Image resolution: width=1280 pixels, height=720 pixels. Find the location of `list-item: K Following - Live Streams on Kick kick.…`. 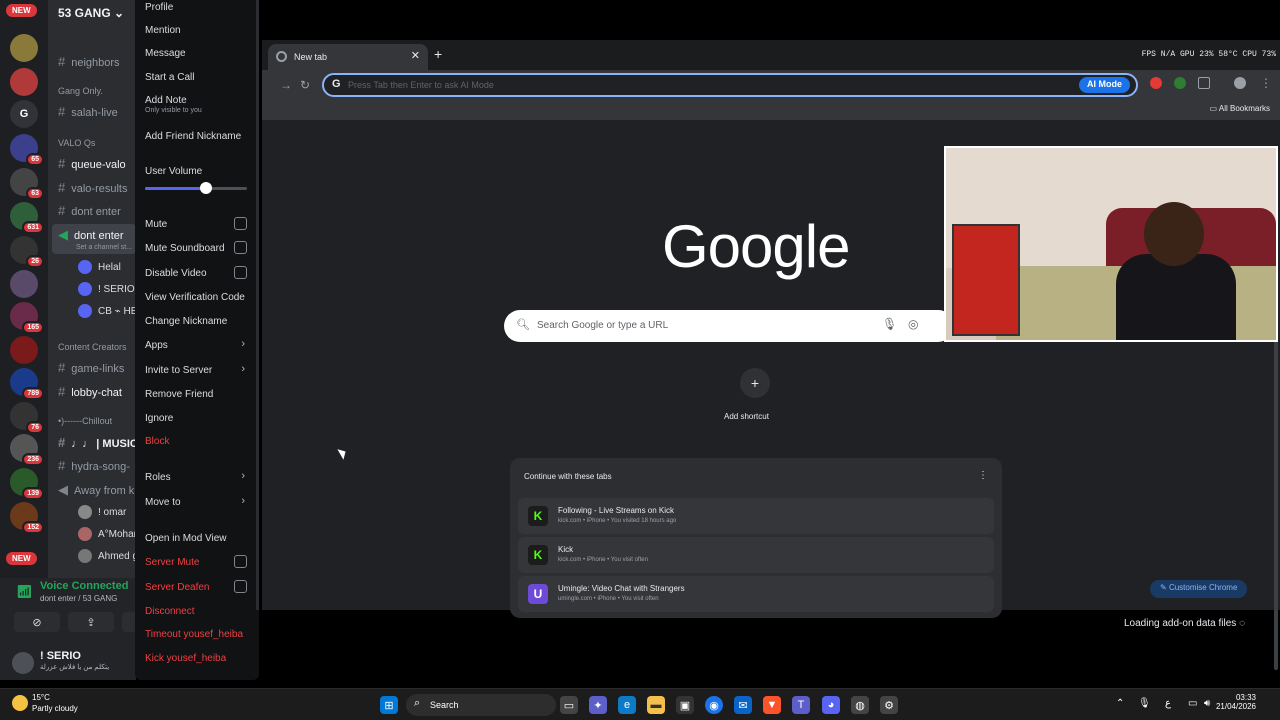

list-item: K Following - Live Streams on Kick kick.… is located at coordinates (756, 516).